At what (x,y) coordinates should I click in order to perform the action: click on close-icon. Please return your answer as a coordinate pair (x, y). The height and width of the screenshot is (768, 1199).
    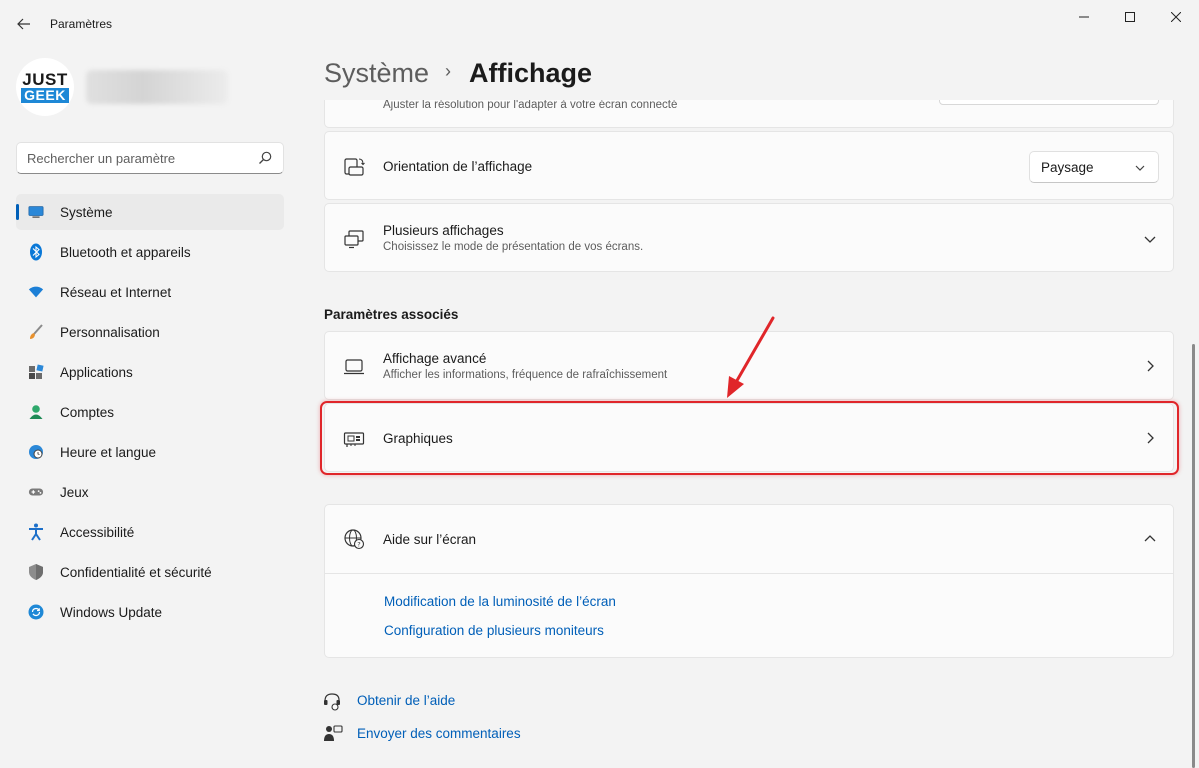
    Looking at the image, I should click on (1176, 17).